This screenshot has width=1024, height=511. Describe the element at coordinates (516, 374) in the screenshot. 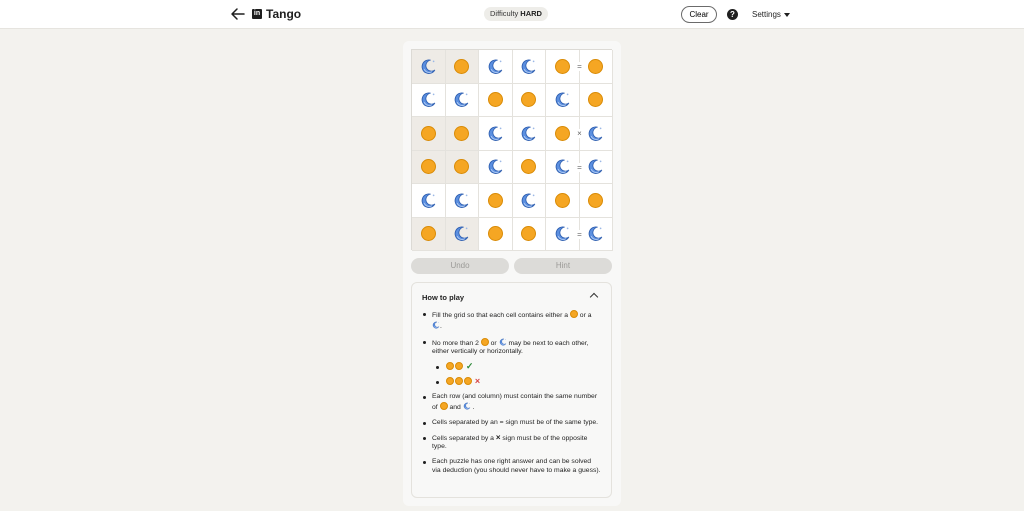

I see `rule-examples: ✓ ×` at that location.